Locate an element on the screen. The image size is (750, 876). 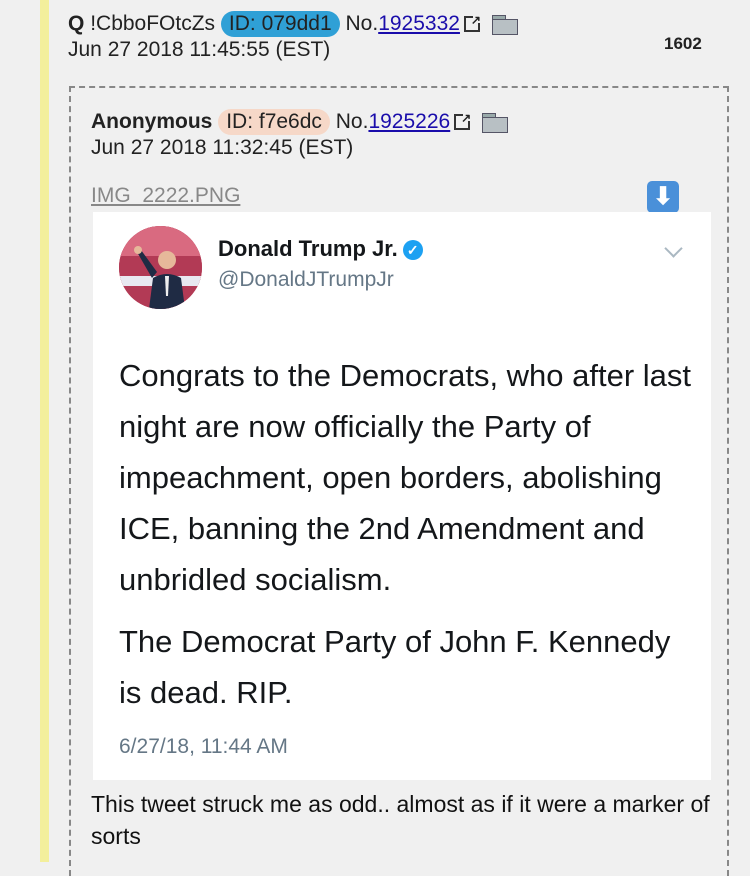
poster-name: Q is located at coordinates (76, 23).